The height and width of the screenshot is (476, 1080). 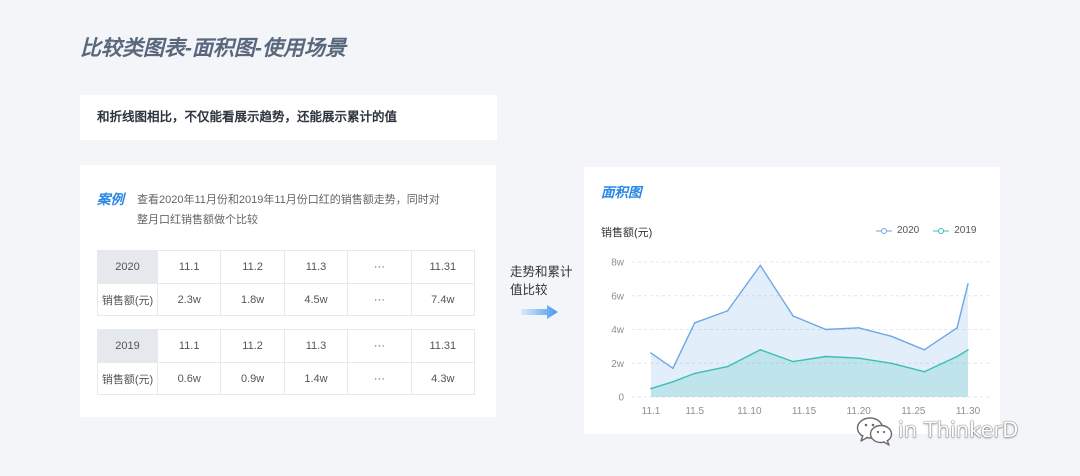 What do you see at coordinates (110, 199) in the screenshot?
I see `case-label: 案例` at bounding box center [110, 199].